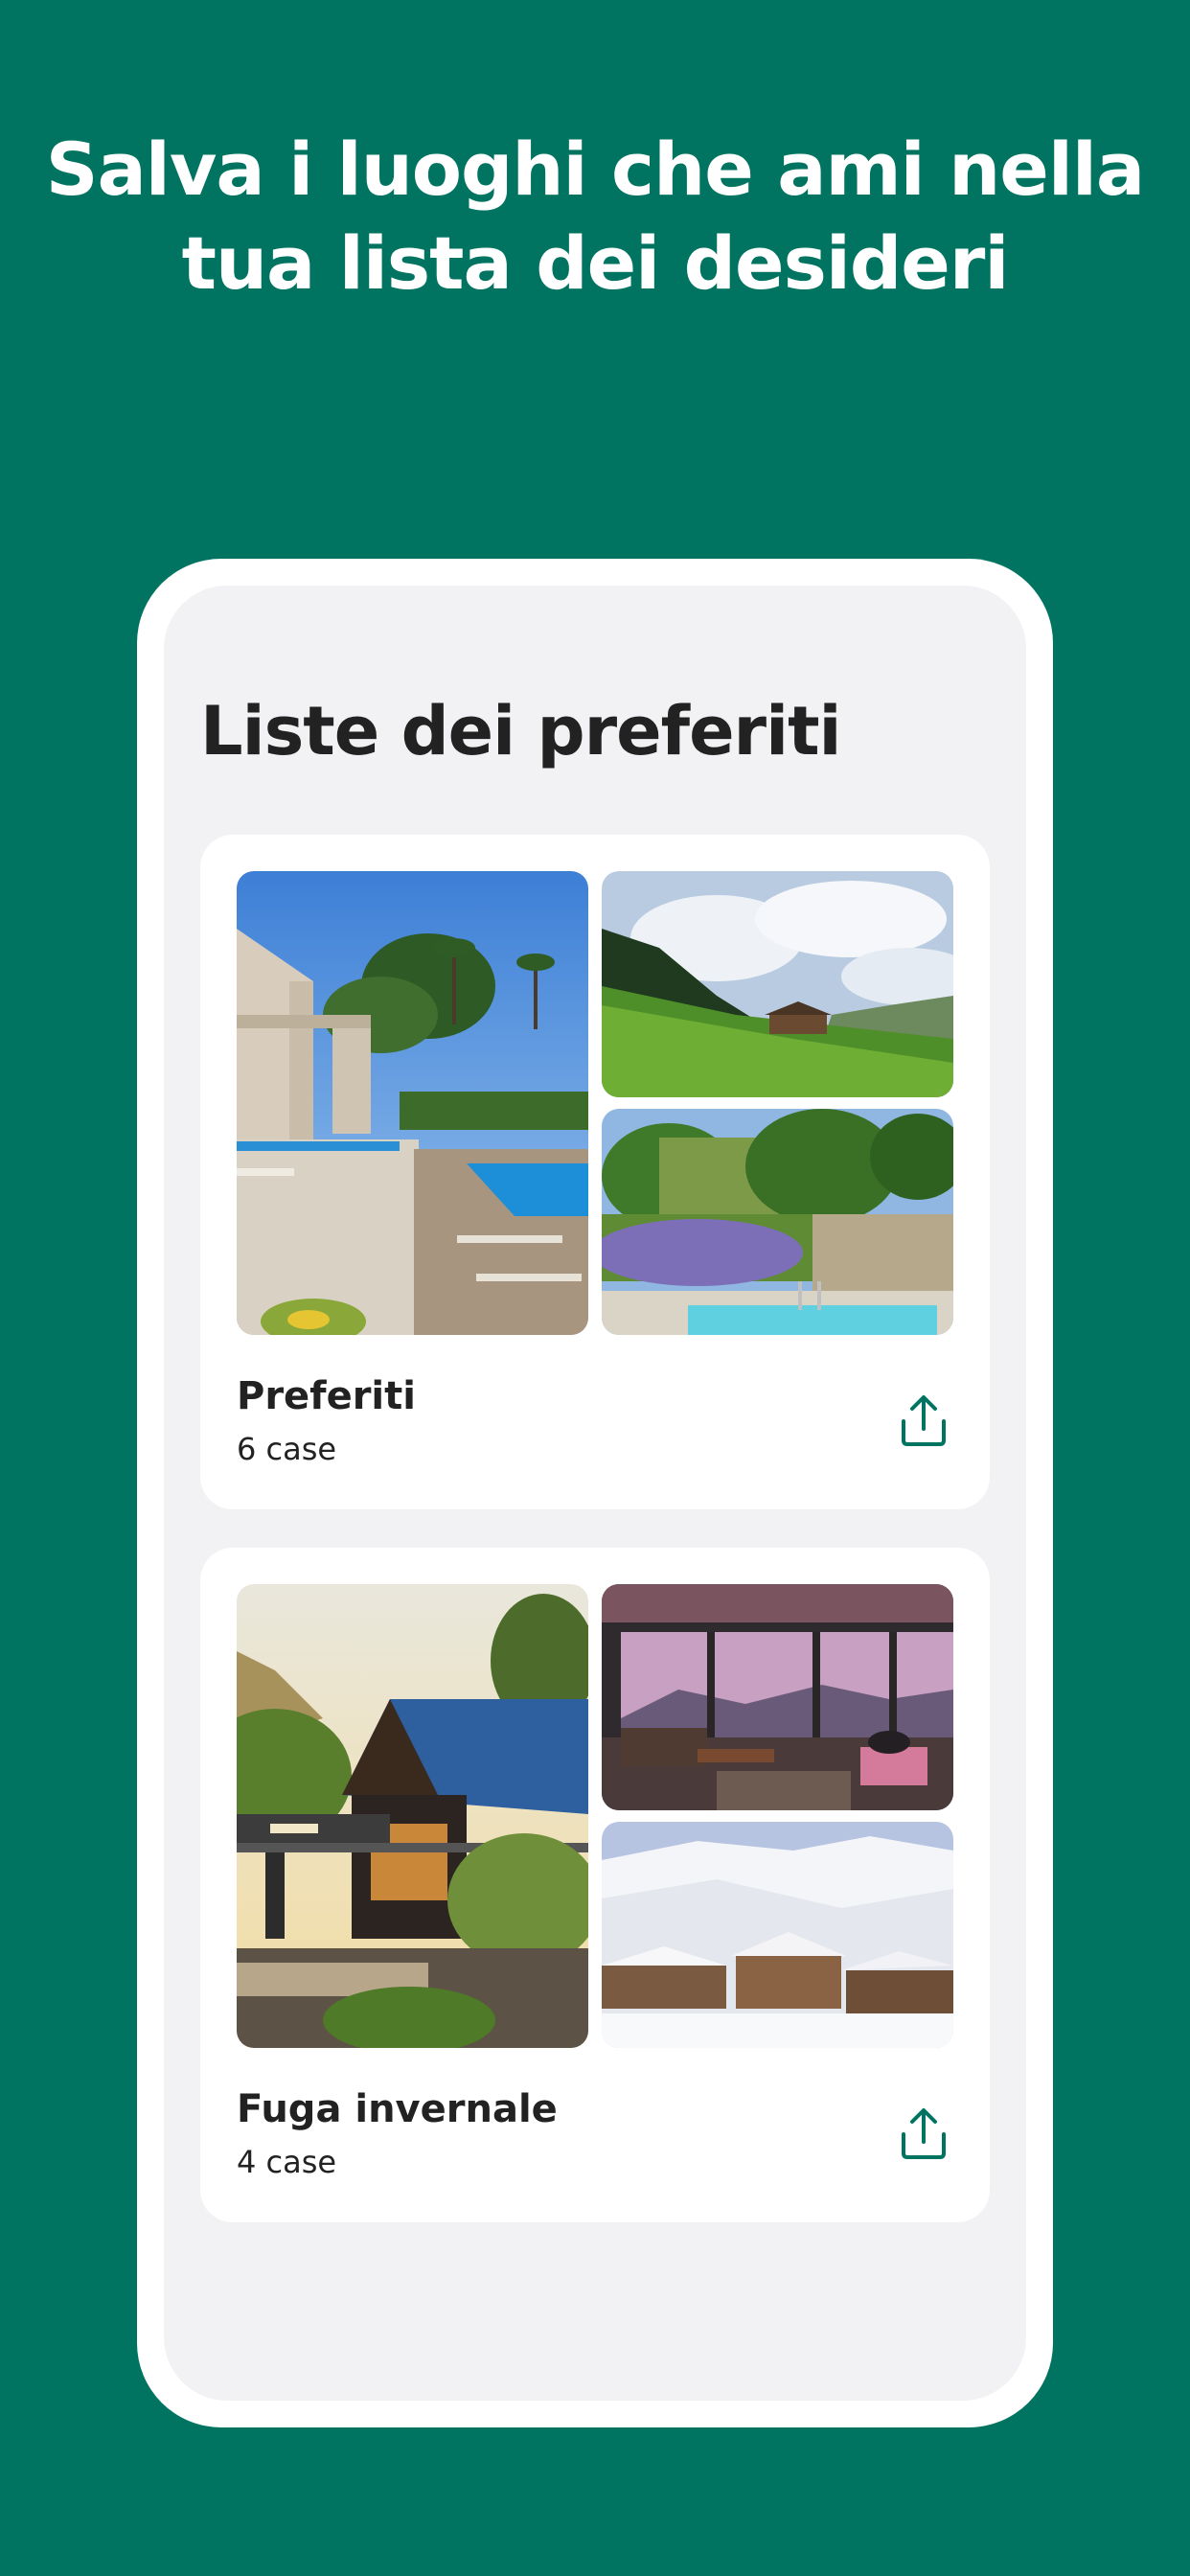 Image resolution: width=1190 pixels, height=2576 pixels. What do you see at coordinates (287, 1449) in the screenshot?
I see `wishlist-count: 6 case` at bounding box center [287, 1449].